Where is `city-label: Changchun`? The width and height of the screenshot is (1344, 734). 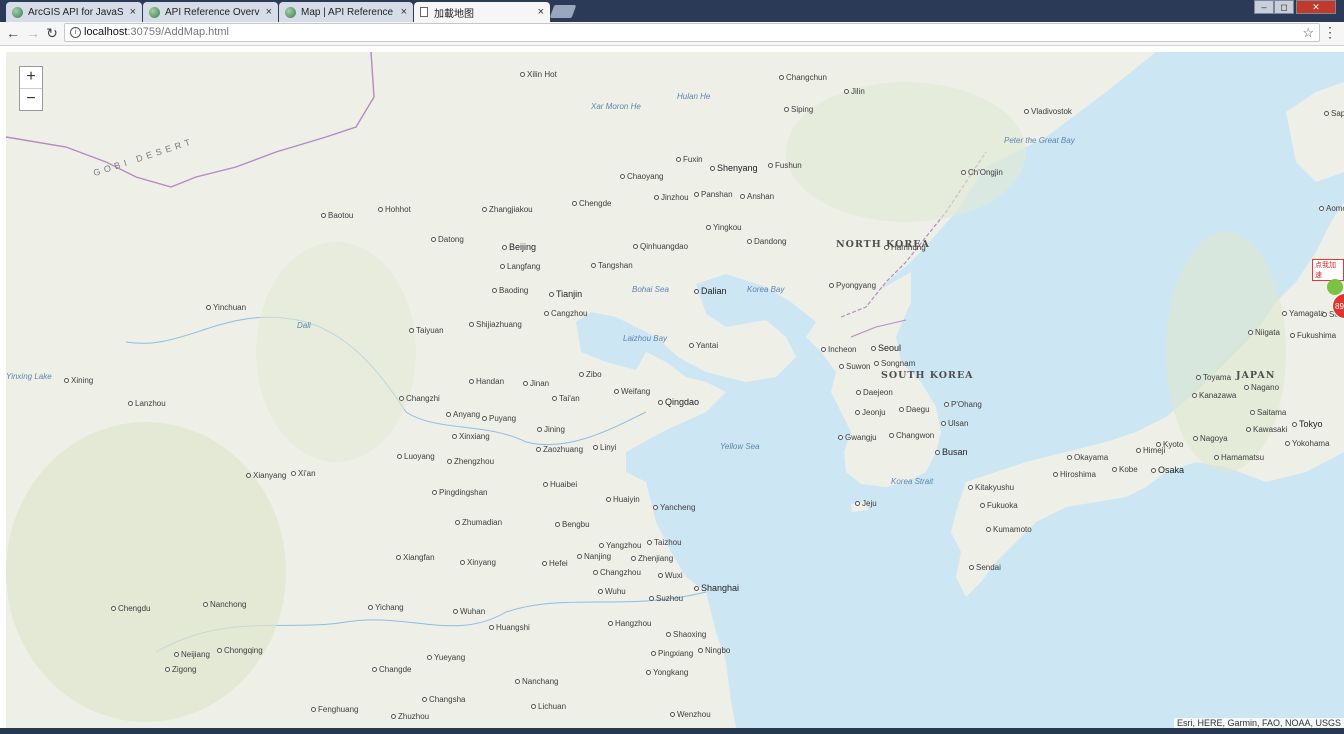
city-label: Changchun is located at coordinates (803, 77).